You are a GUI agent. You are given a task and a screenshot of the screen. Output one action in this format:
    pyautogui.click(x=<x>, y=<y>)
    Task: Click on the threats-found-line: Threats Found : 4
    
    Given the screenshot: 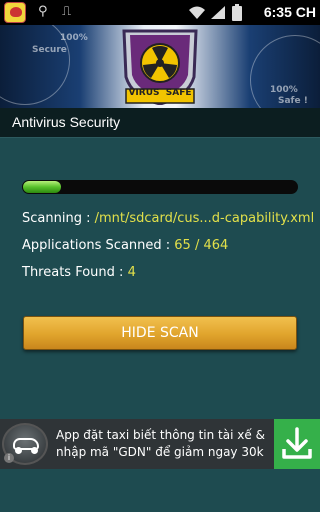 What is the action you would take?
    pyautogui.click(x=79, y=272)
    